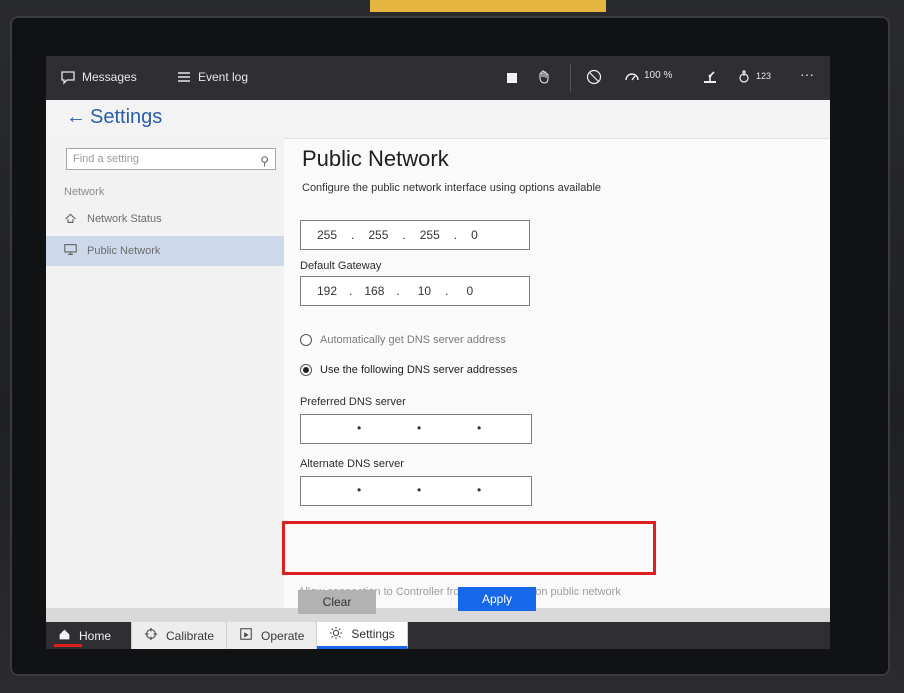 The height and width of the screenshot is (693, 904). Describe the element at coordinates (424, 291) in the screenshot. I see `octet: 10` at that location.